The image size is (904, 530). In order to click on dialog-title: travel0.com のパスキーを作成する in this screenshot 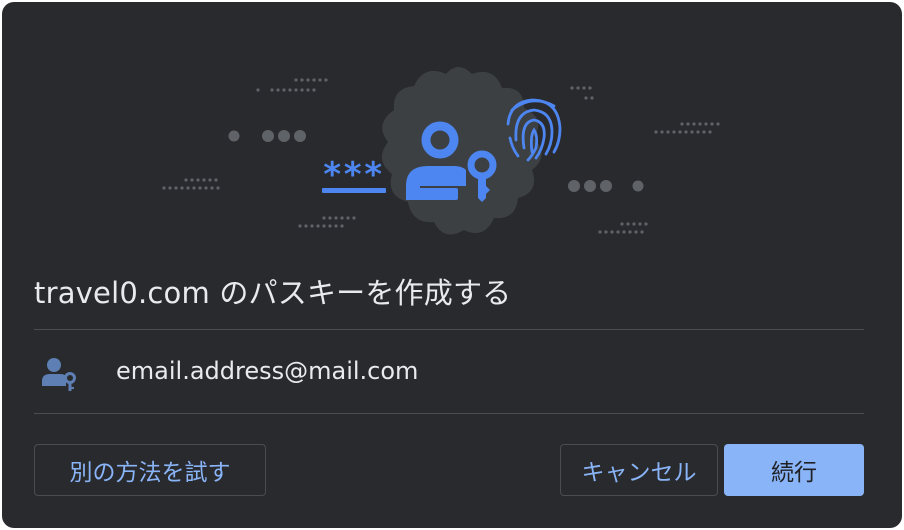, I will do `click(273, 293)`.